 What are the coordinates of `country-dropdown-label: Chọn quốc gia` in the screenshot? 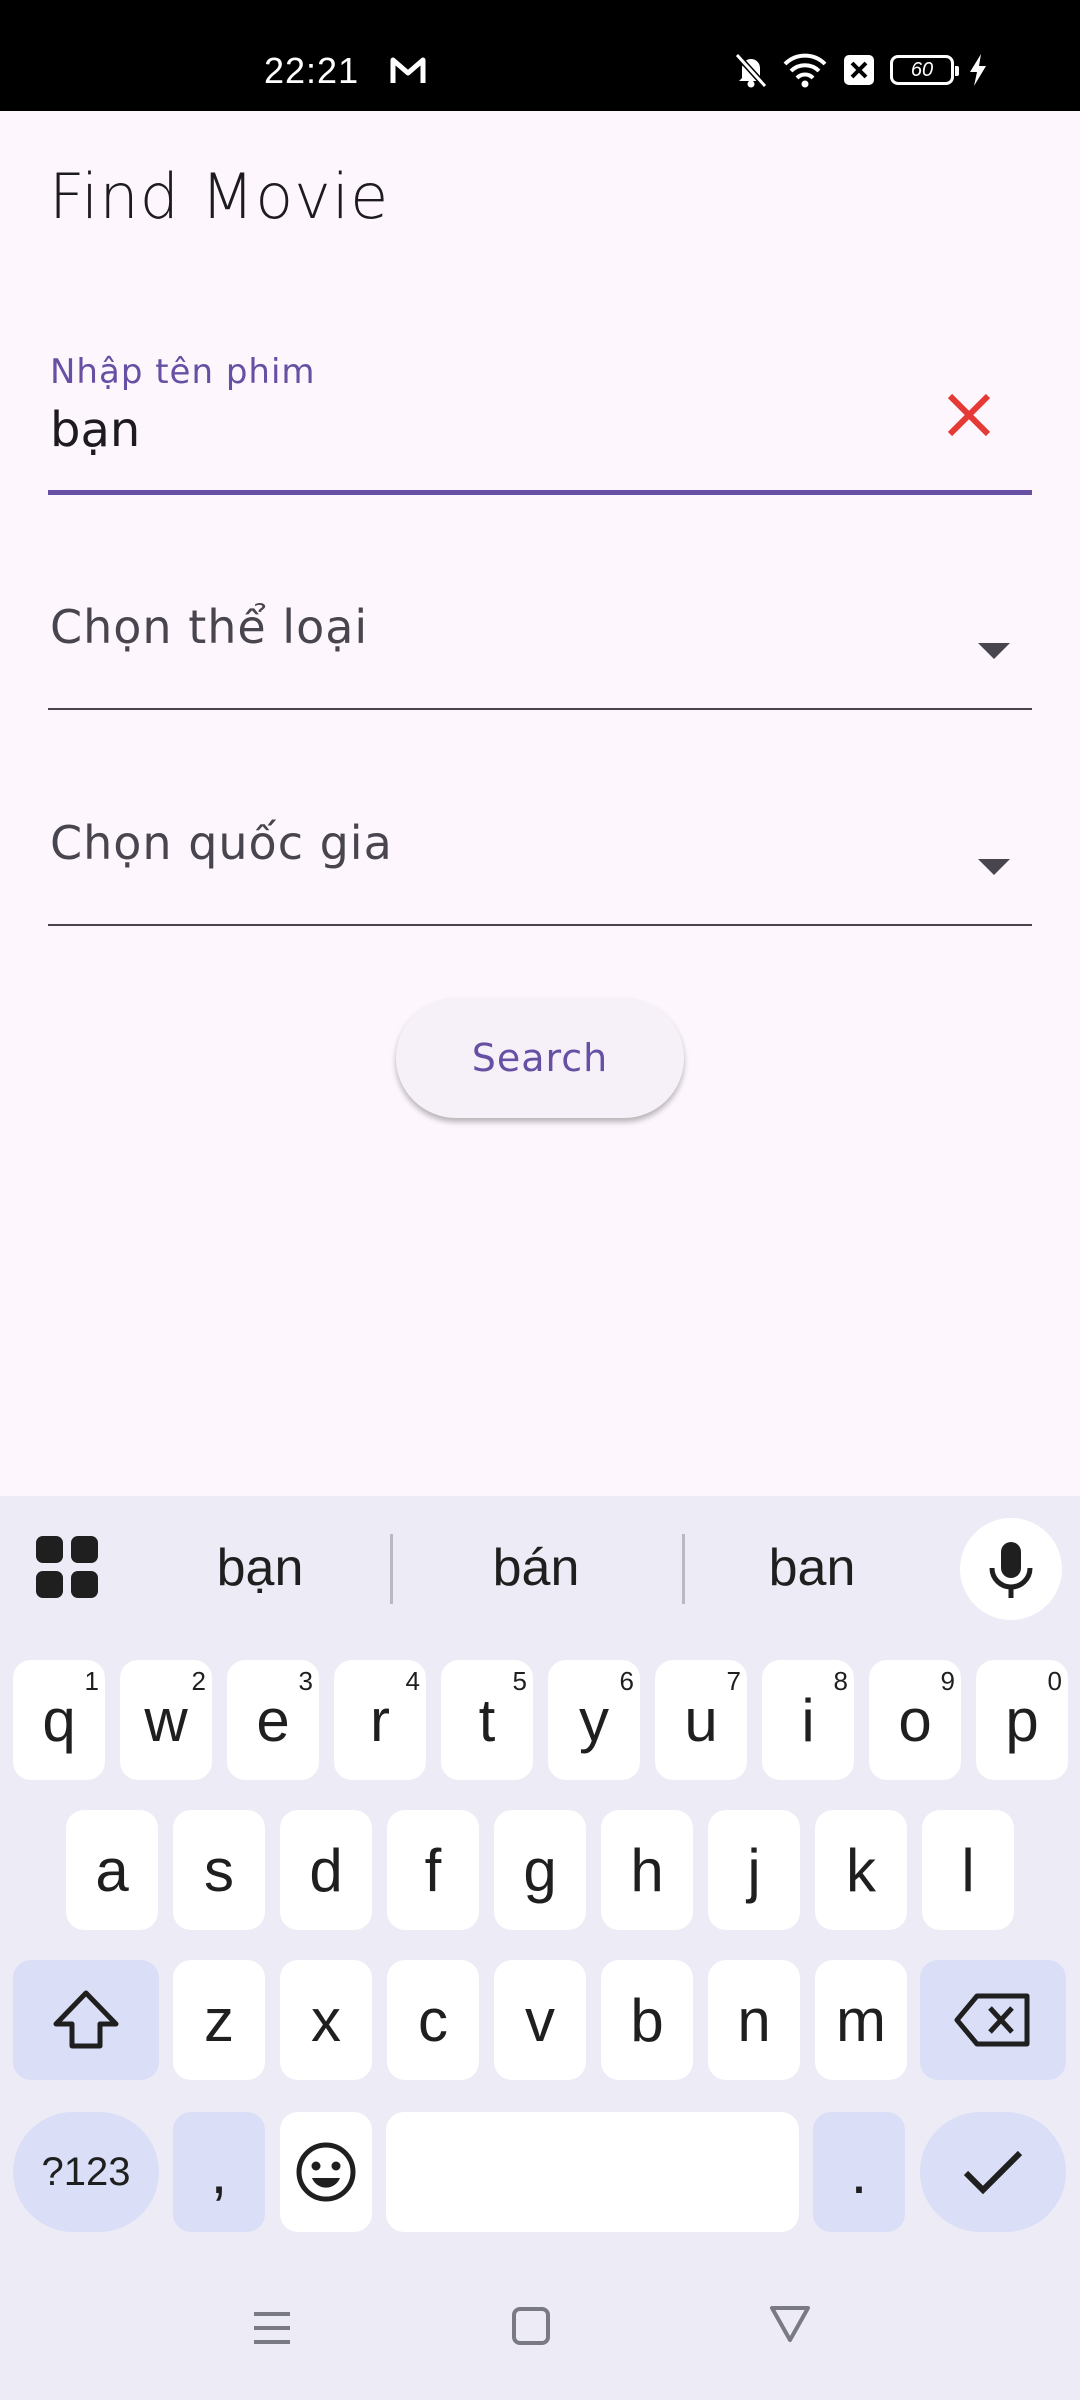 It's located at (221, 843).